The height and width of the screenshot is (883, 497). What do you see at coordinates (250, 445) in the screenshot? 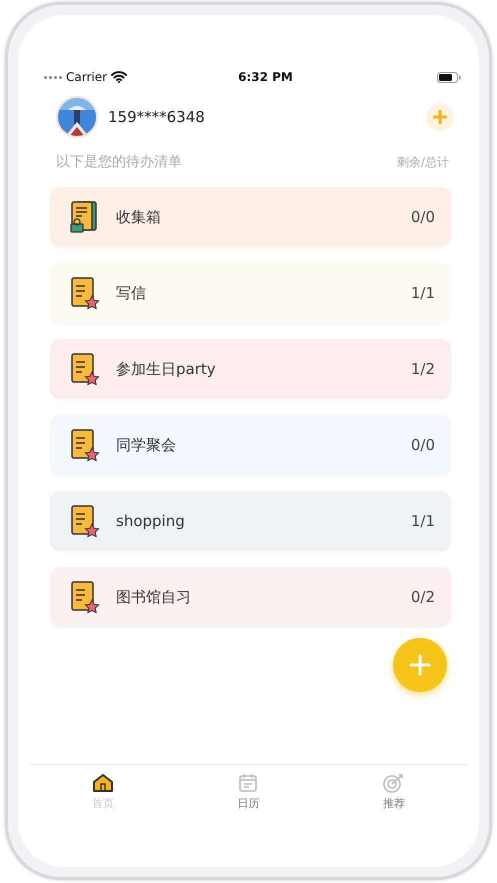
I see `list-card: 同学聚会 0/0` at bounding box center [250, 445].